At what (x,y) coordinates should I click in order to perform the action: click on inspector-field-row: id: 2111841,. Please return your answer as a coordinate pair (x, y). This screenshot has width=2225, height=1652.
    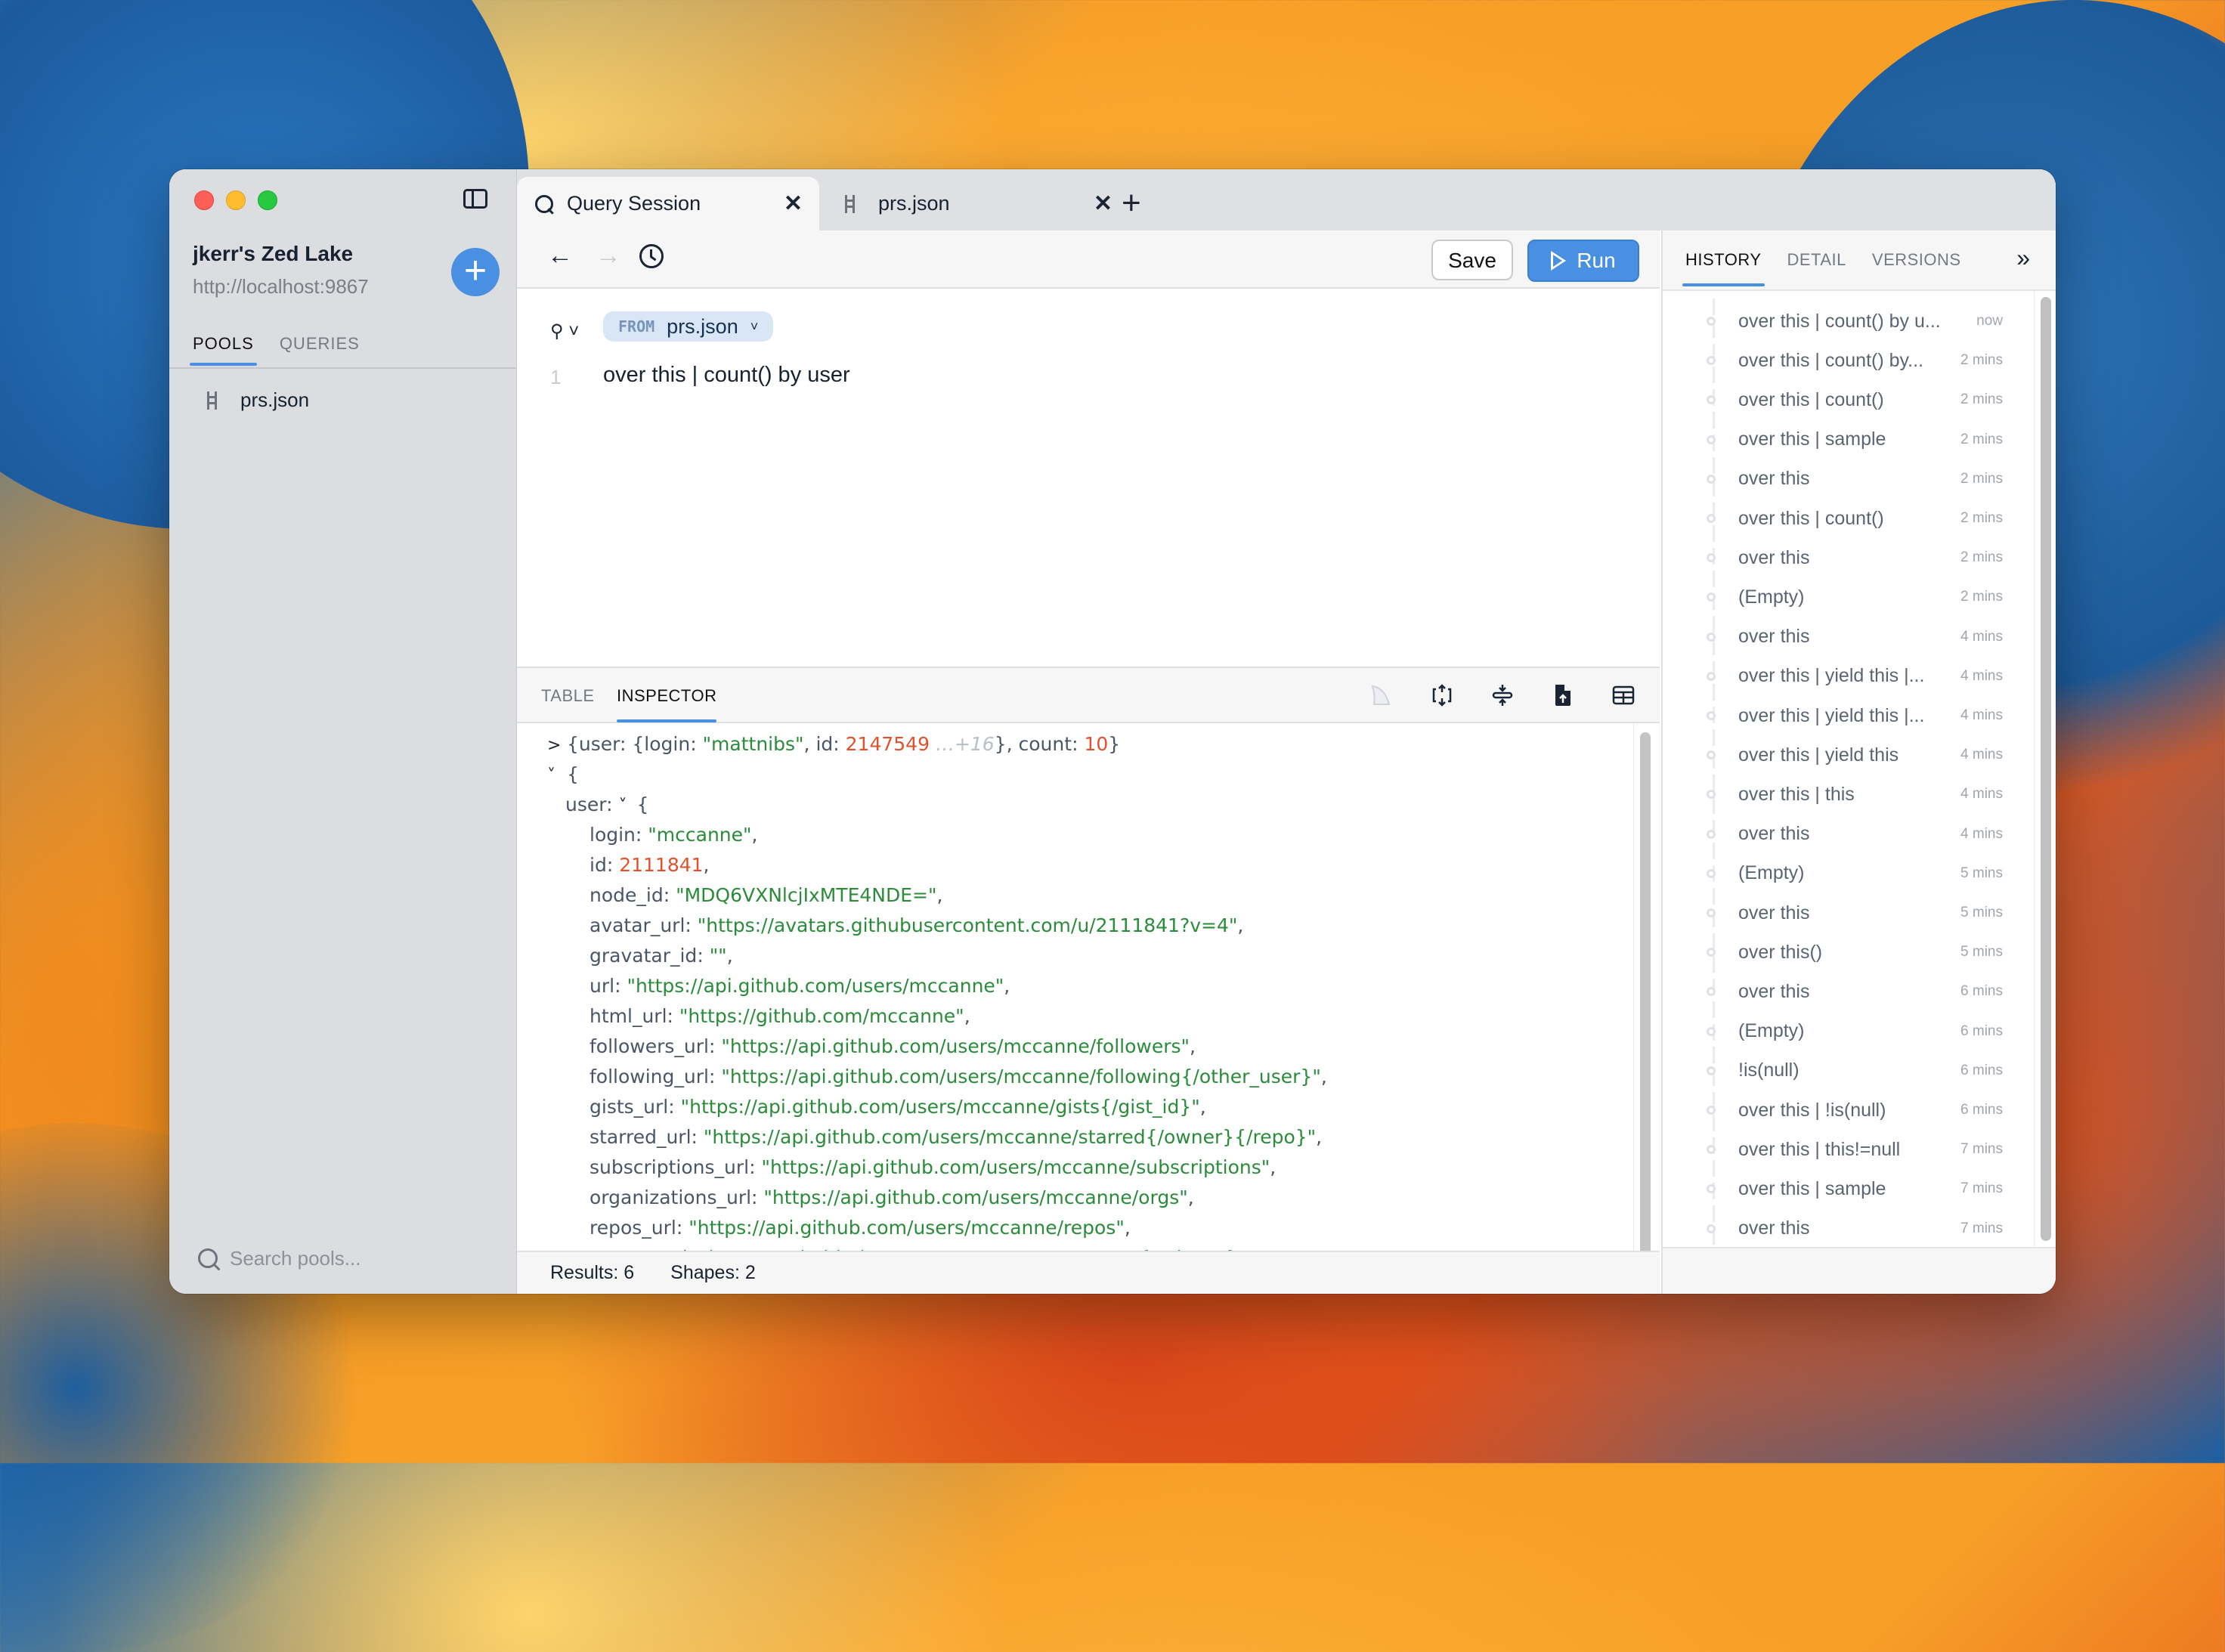
    Looking at the image, I should click on (1073, 865).